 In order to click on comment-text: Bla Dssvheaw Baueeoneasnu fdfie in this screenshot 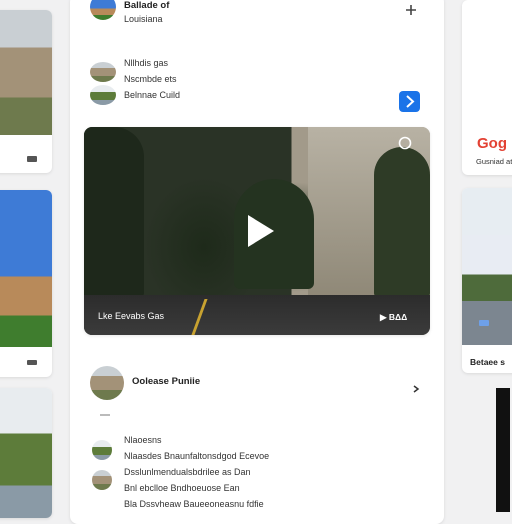, I will do `click(194, 504)`.